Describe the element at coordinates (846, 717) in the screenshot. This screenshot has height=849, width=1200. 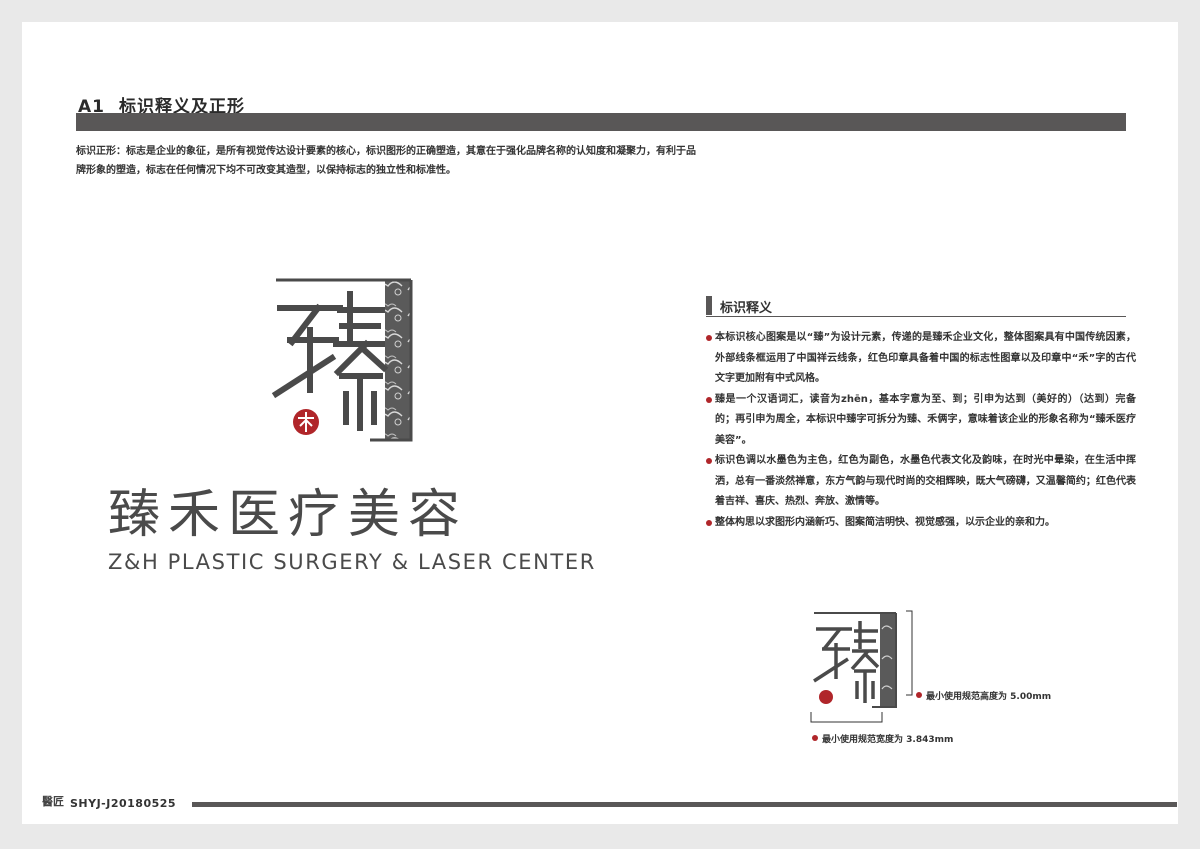
I see `width-guide` at that location.